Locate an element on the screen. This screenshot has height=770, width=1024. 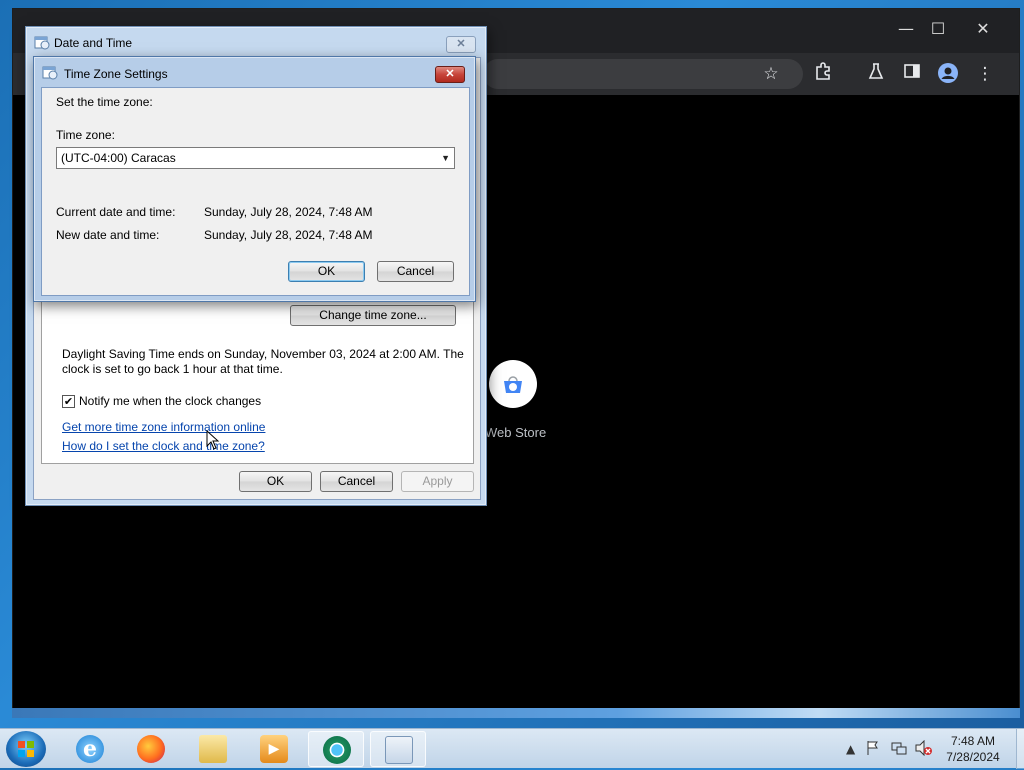
date-time-close-button: ✕ is located at coordinates (461, 44).